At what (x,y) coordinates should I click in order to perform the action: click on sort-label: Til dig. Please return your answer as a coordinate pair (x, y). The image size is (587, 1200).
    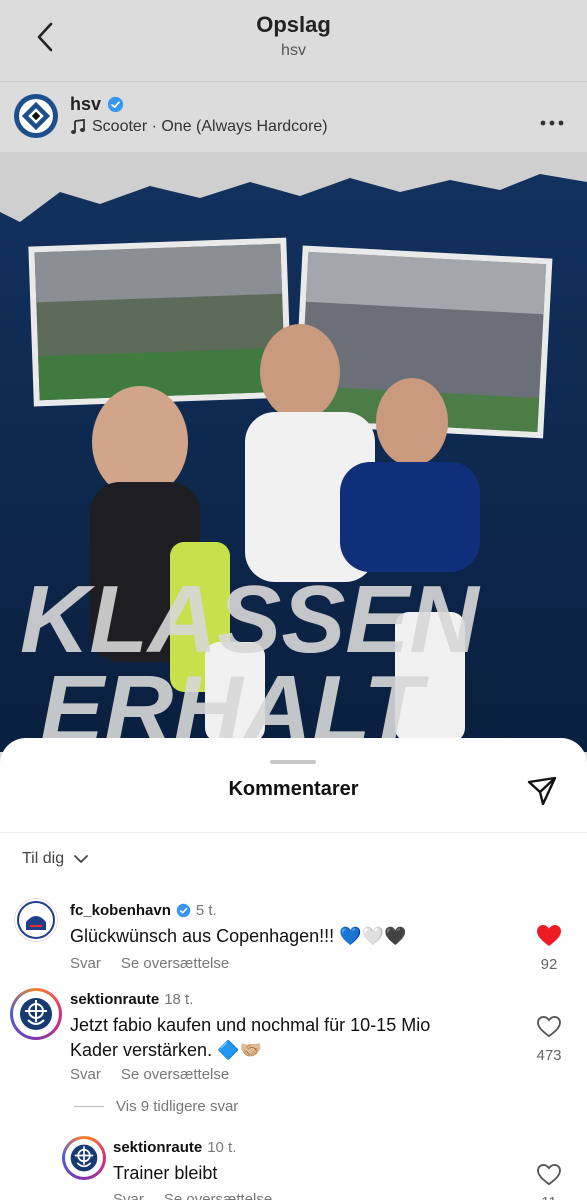
    Looking at the image, I should click on (43, 858).